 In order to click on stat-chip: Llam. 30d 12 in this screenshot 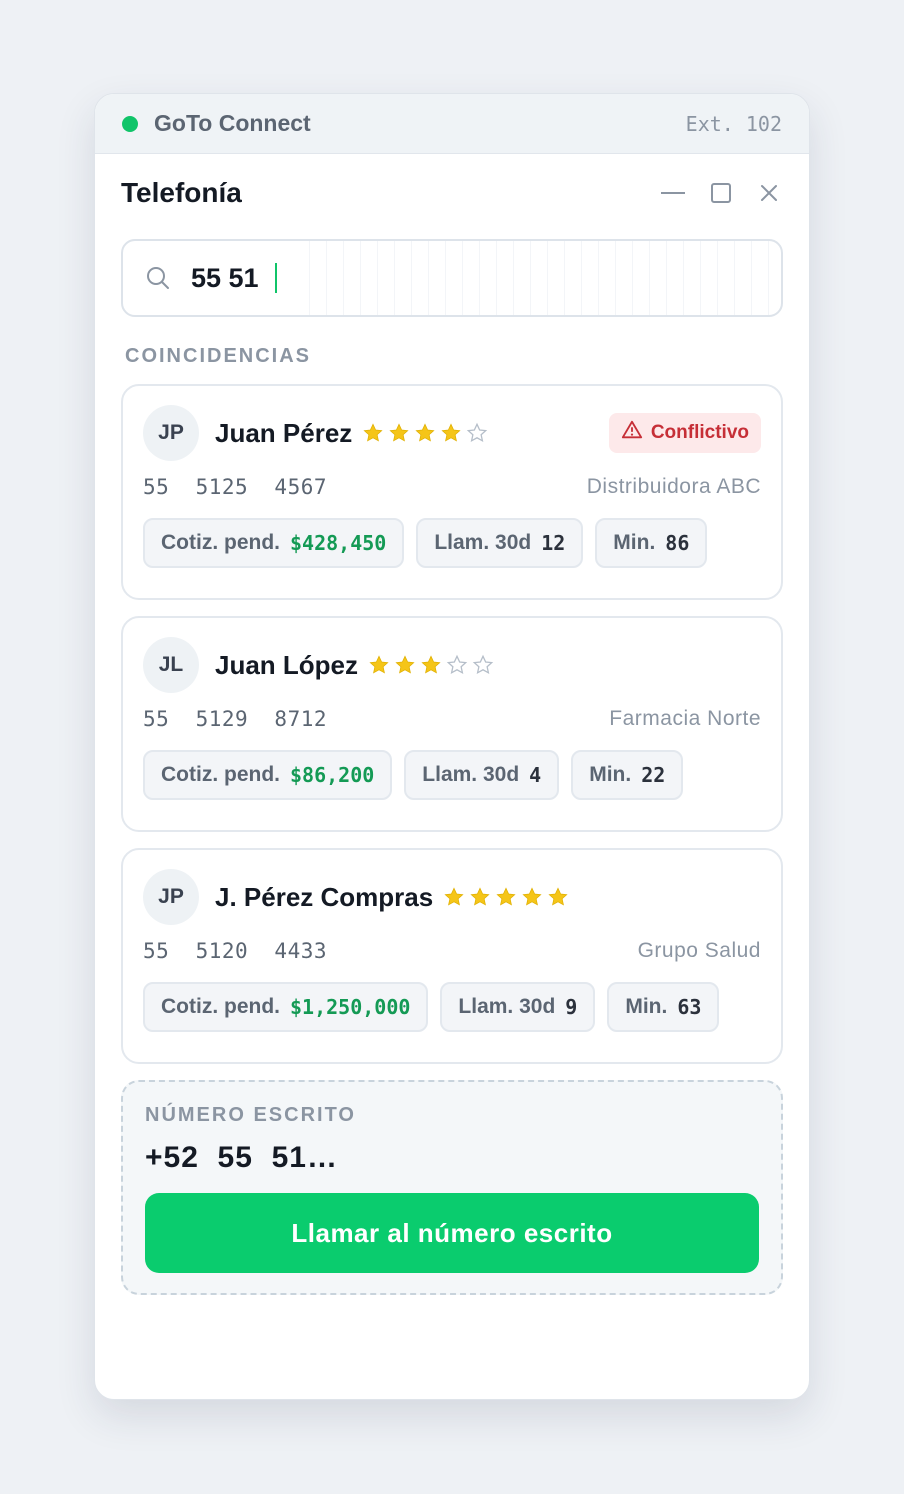, I will do `click(500, 543)`.